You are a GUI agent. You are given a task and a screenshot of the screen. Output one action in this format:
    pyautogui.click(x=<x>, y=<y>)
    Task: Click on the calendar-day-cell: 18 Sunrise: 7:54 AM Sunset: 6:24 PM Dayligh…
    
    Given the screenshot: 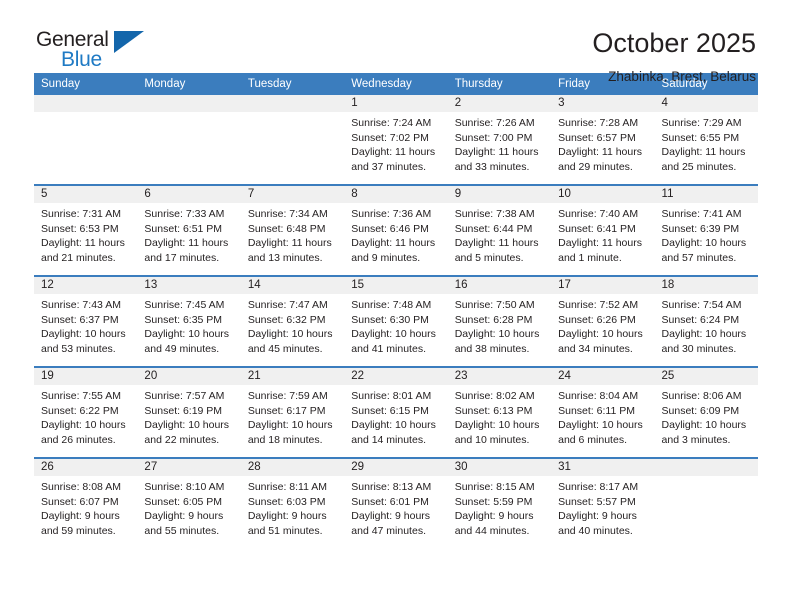 What is the action you would take?
    pyautogui.click(x=706, y=321)
    